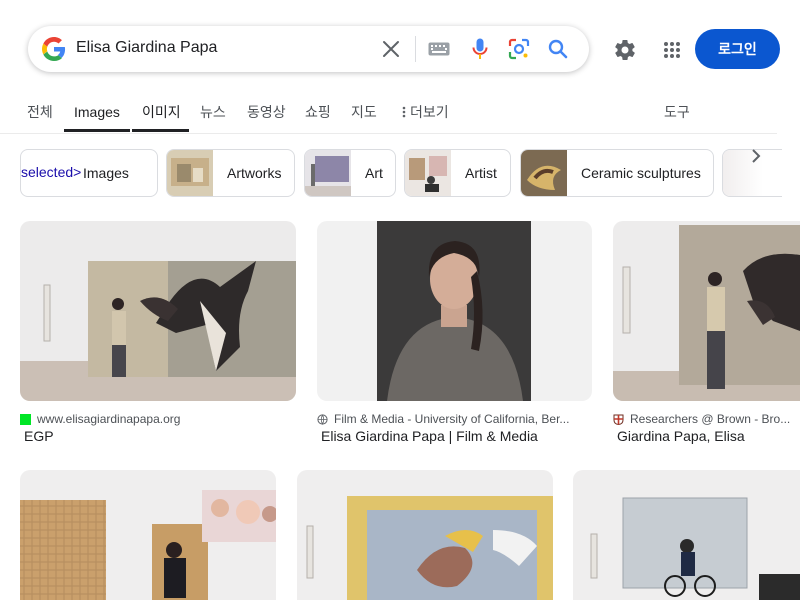 The image size is (800, 600). What do you see at coordinates (737, 49) in the screenshot?
I see `login-button: 로그인` at bounding box center [737, 49].